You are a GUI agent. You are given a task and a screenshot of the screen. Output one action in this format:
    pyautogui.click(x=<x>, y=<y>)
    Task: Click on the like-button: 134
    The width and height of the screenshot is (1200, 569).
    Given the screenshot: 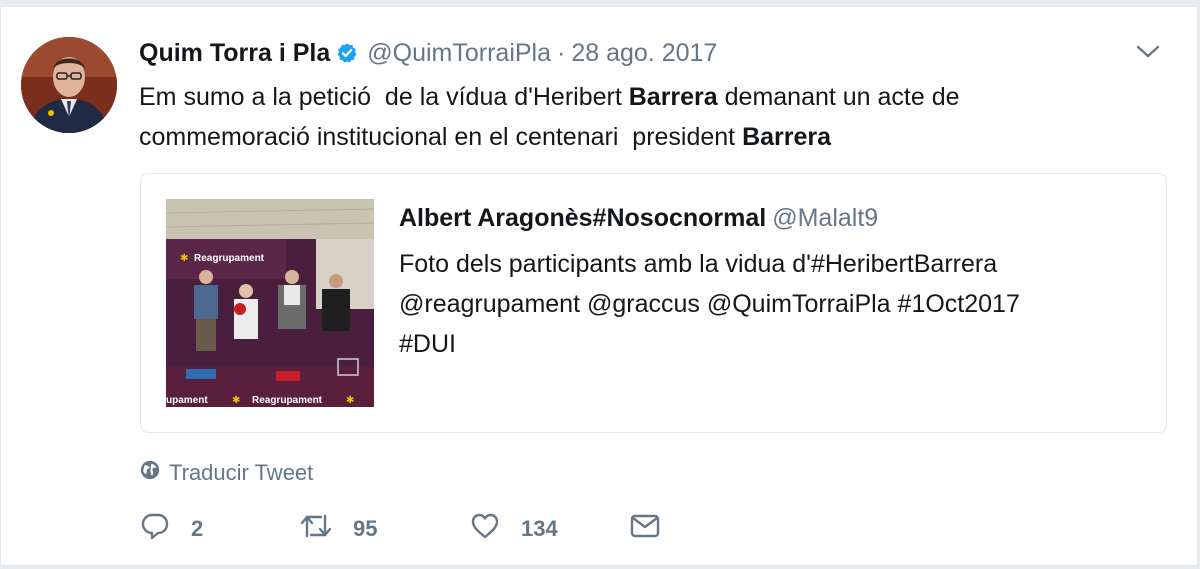 What is the action you would take?
    pyautogui.click(x=549, y=529)
    